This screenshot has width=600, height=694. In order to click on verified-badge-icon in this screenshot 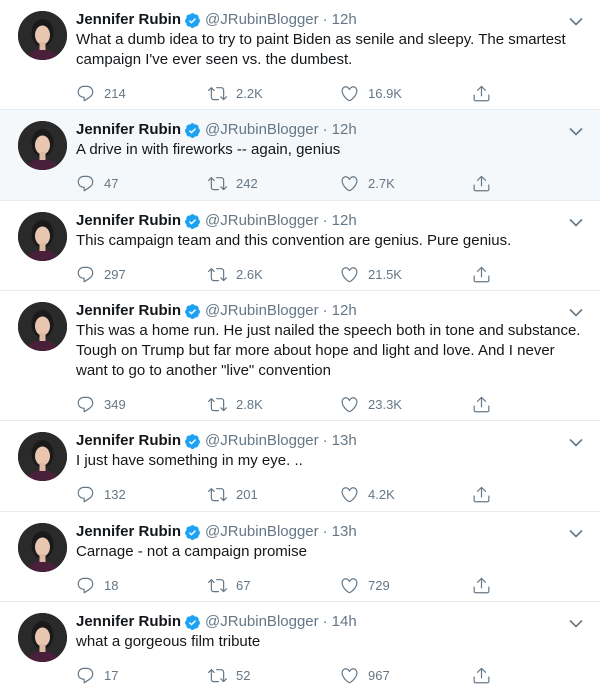, I will do `click(192, 441)`.